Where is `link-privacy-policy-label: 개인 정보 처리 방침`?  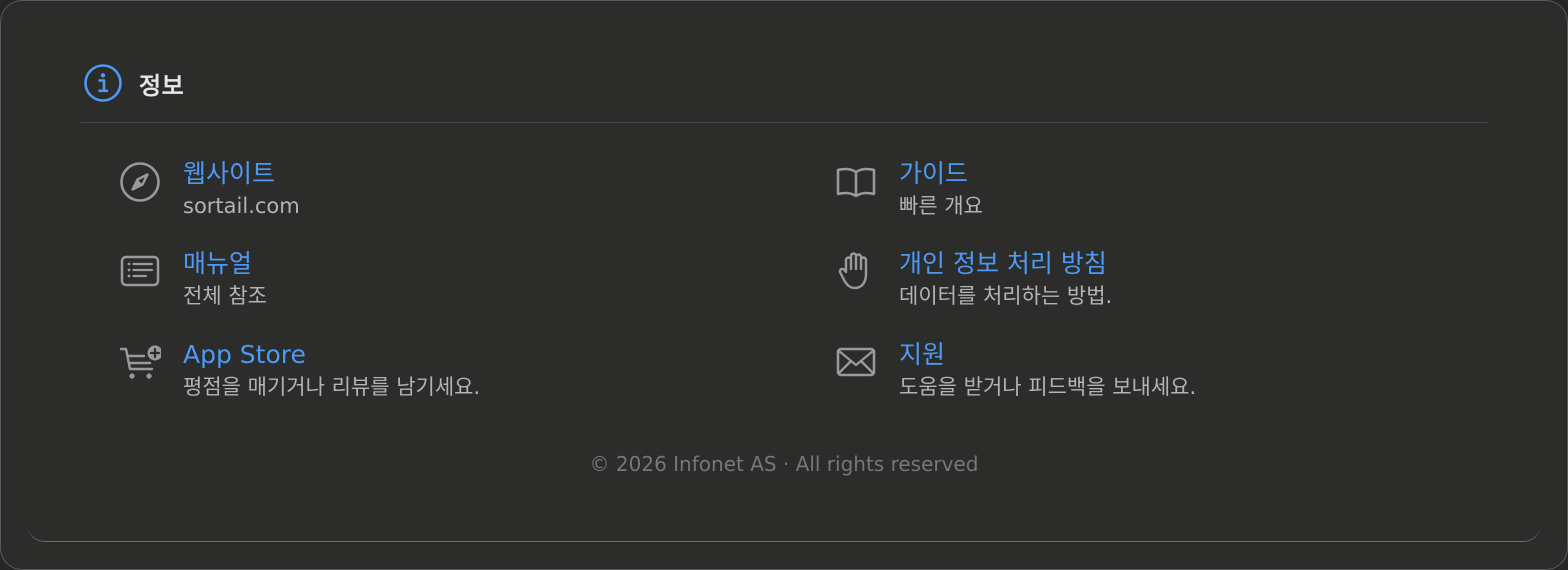
link-privacy-policy-label: 개인 정보 처리 방침 is located at coordinates (1005, 264).